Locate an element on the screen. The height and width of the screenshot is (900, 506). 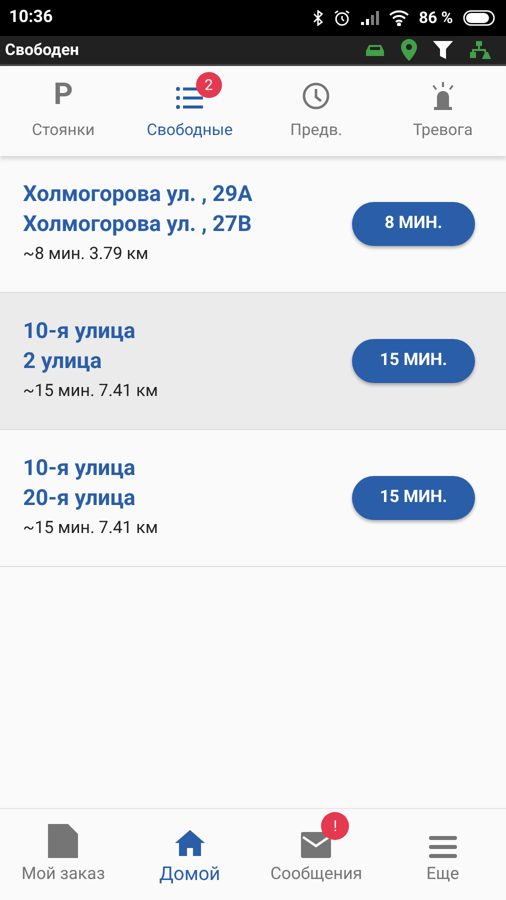
header-title: Свободен is located at coordinates (42, 50).